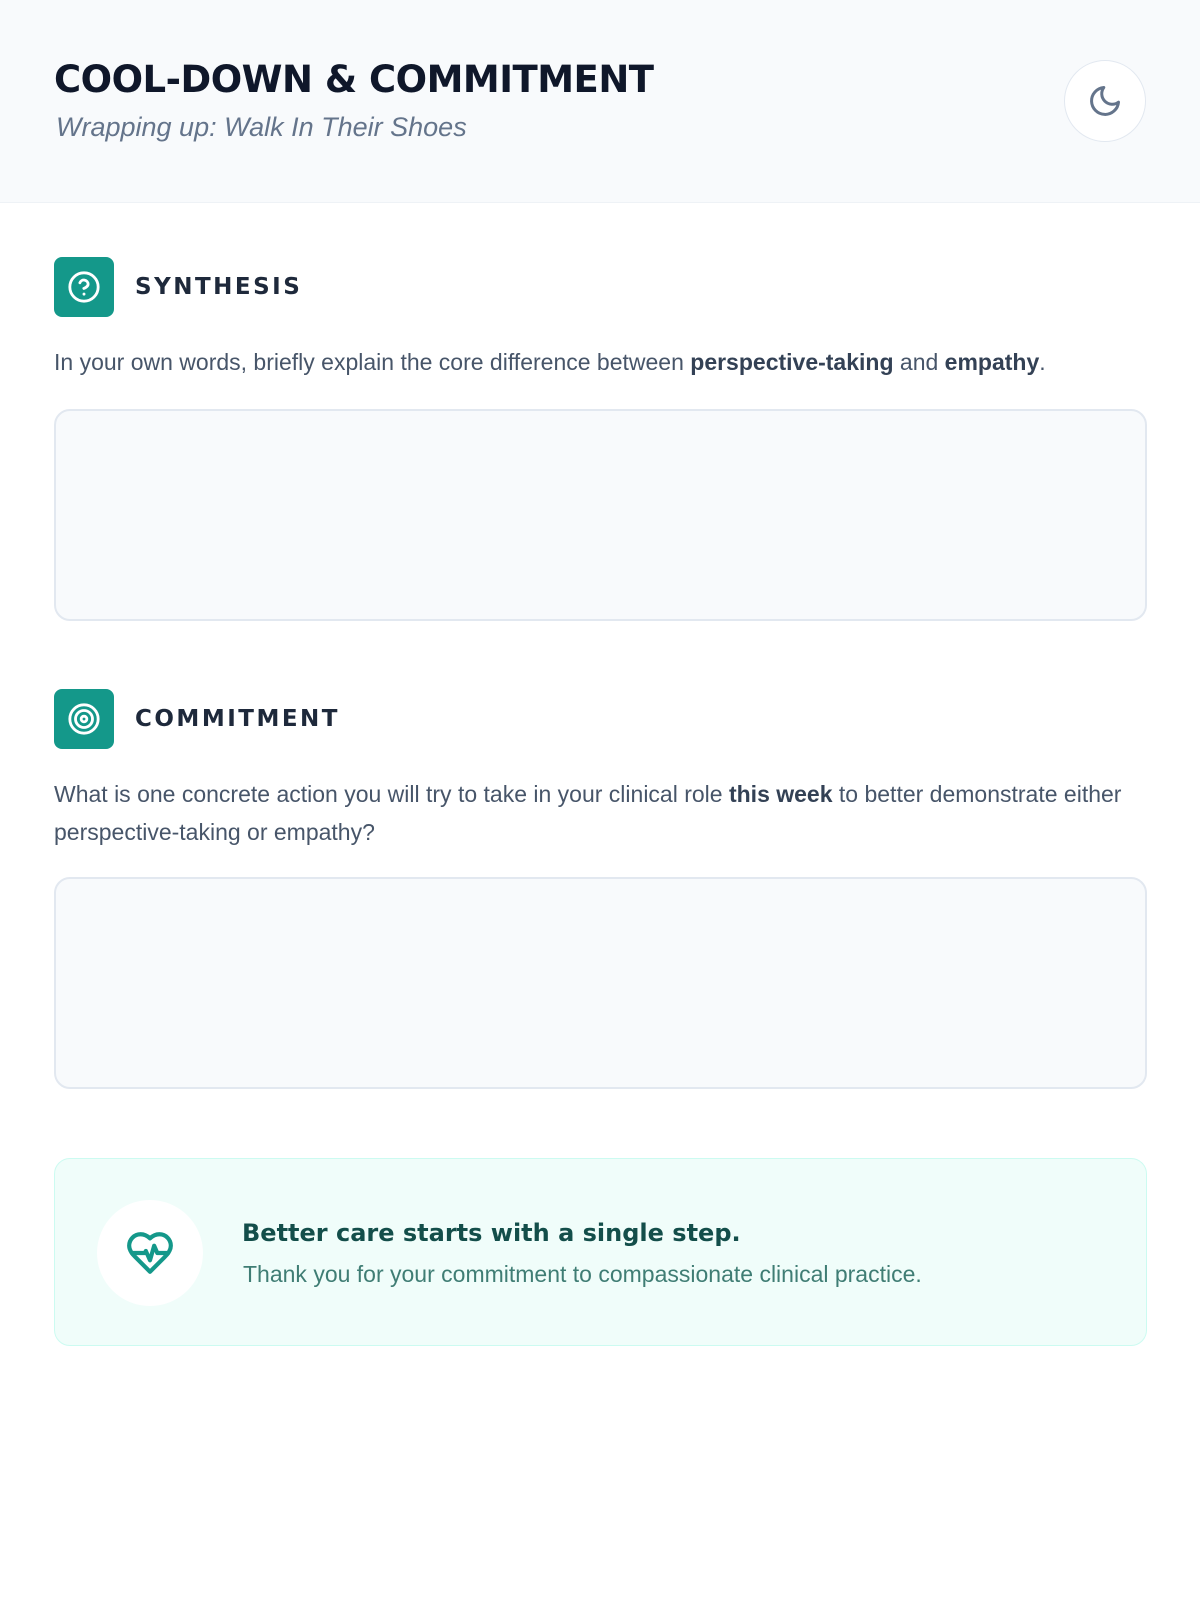 The image size is (1200, 1600). What do you see at coordinates (354, 79) in the screenshot?
I see `page-title: COOL-DOWN & COMMITMENT` at bounding box center [354, 79].